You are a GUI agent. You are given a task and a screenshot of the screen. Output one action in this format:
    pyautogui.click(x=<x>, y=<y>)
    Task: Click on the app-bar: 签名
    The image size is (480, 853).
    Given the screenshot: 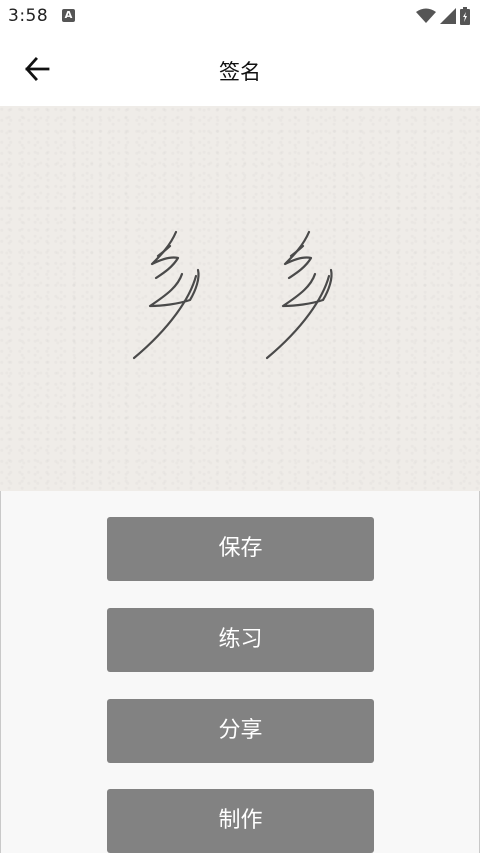 What is the action you would take?
    pyautogui.click(x=240, y=69)
    